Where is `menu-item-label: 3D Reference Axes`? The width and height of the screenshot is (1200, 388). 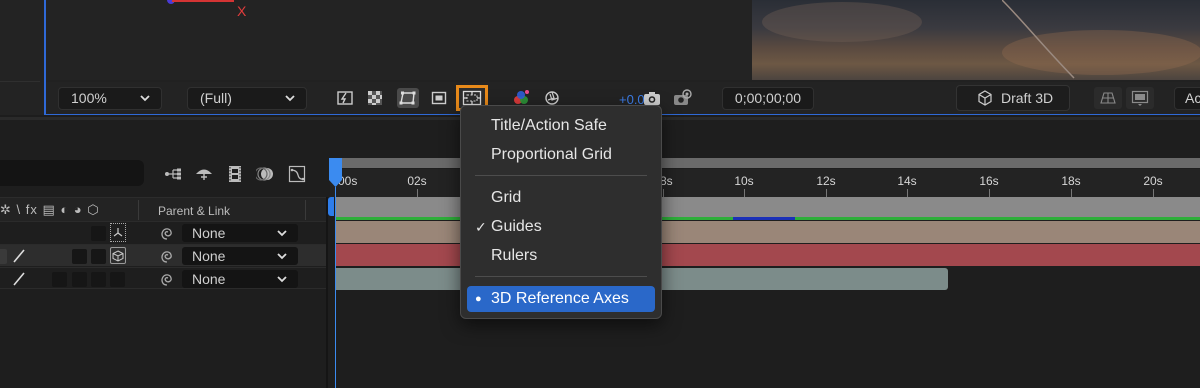
menu-item-label: 3D Reference Axes is located at coordinates (560, 298).